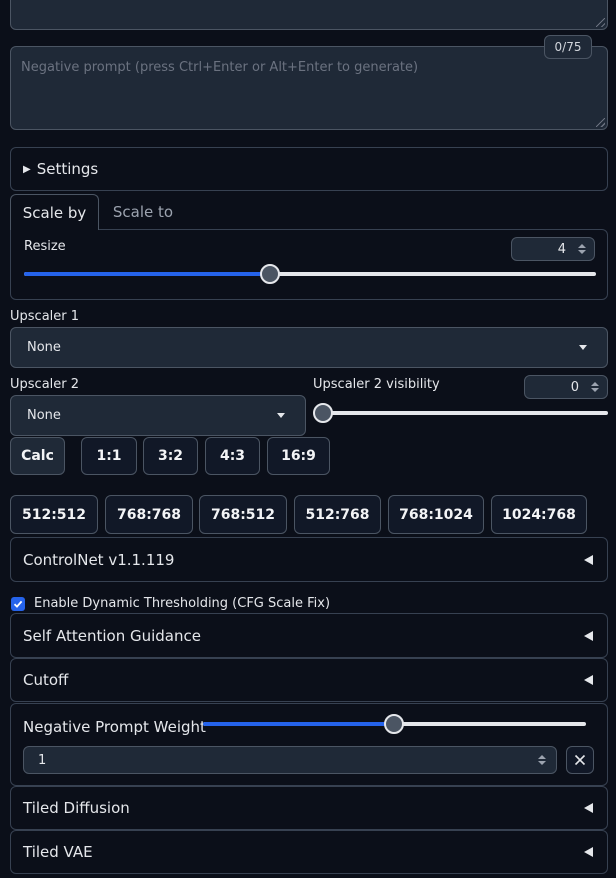 Image resolution: width=616 pixels, height=878 pixels. What do you see at coordinates (309, 680) in the screenshot?
I see `cutoff-accordion: Cutoff` at bounding box center [309, 680].